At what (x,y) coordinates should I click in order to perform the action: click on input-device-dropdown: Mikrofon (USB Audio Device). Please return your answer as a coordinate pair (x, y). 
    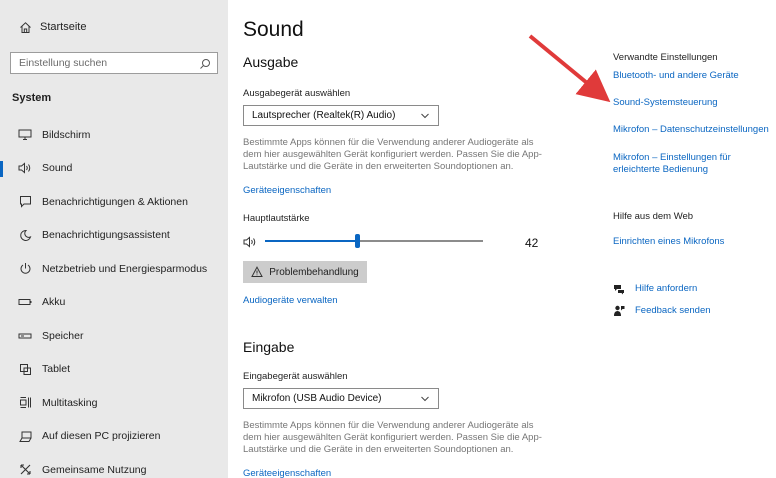
    Looking at the image, I should click on (341, 398).